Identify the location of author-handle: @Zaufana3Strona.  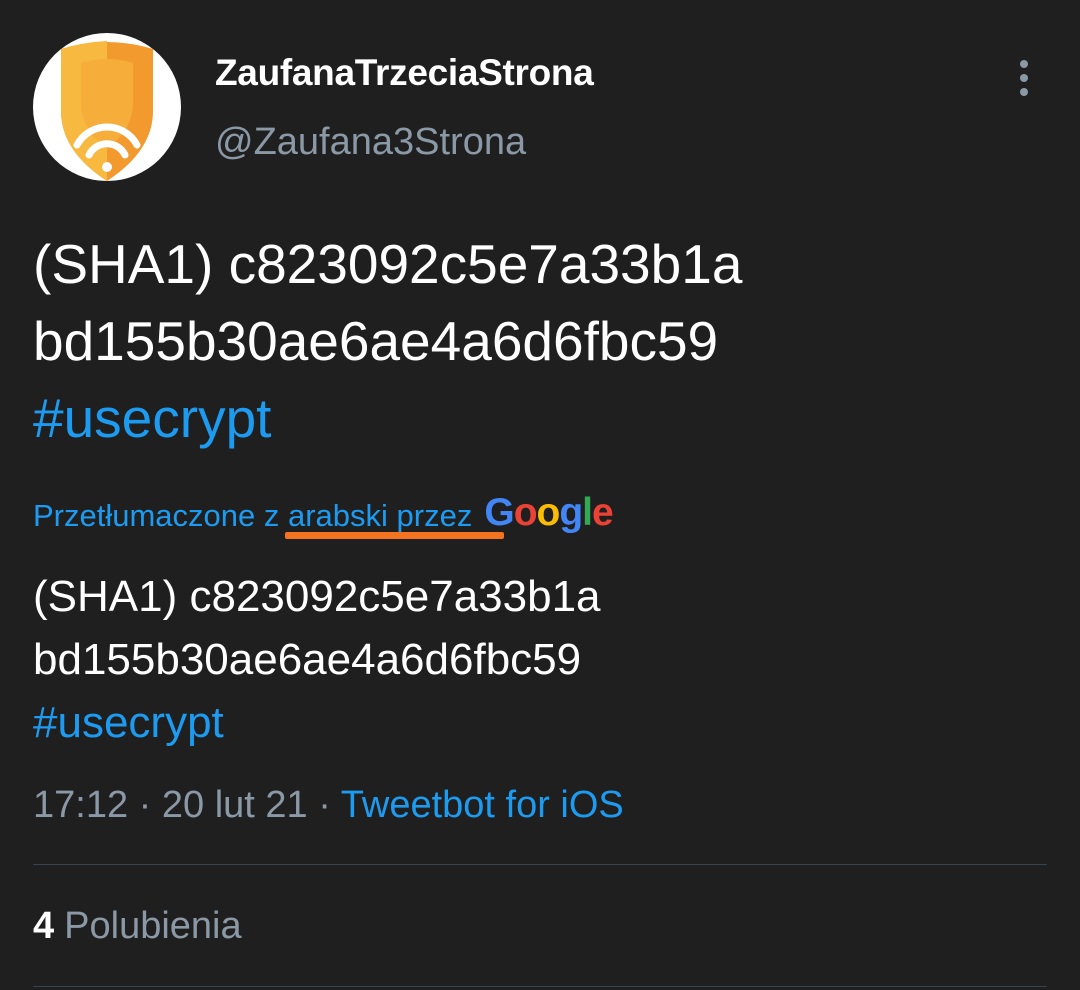
(370, 142).